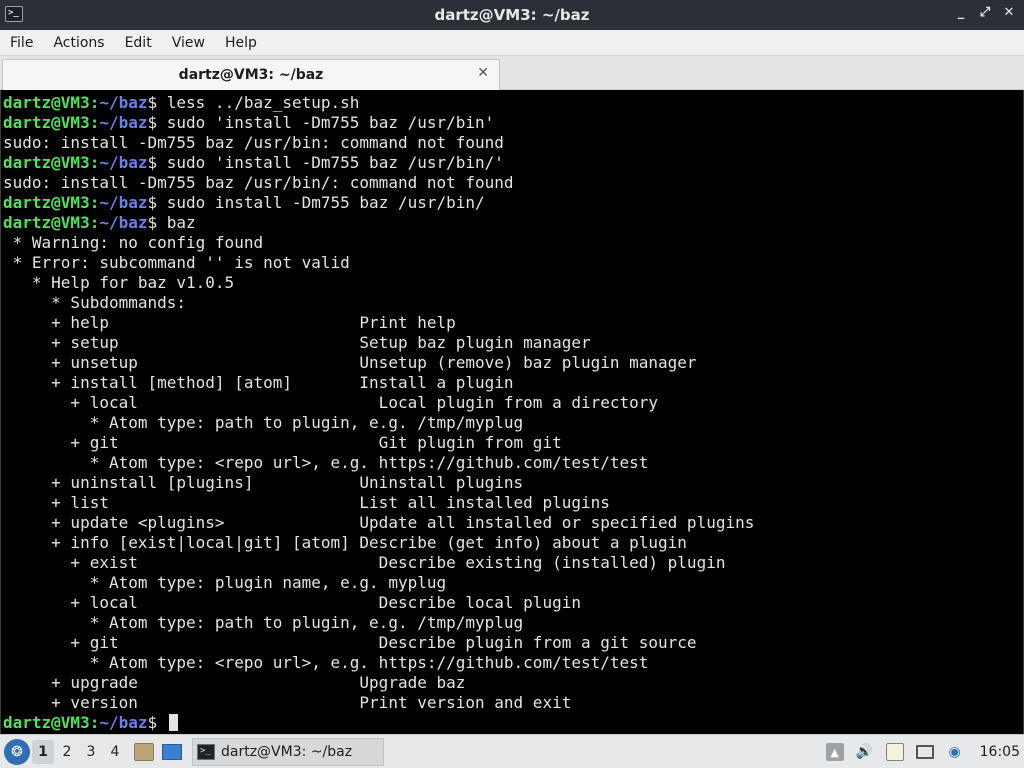 Image resolution: width=1024 pixels, height=768 pixels. Describe the element at coordinates (505, 722) in the screenshot. I see `terminal-prompt-line: dartz@VM3:~/baz$` at that location.